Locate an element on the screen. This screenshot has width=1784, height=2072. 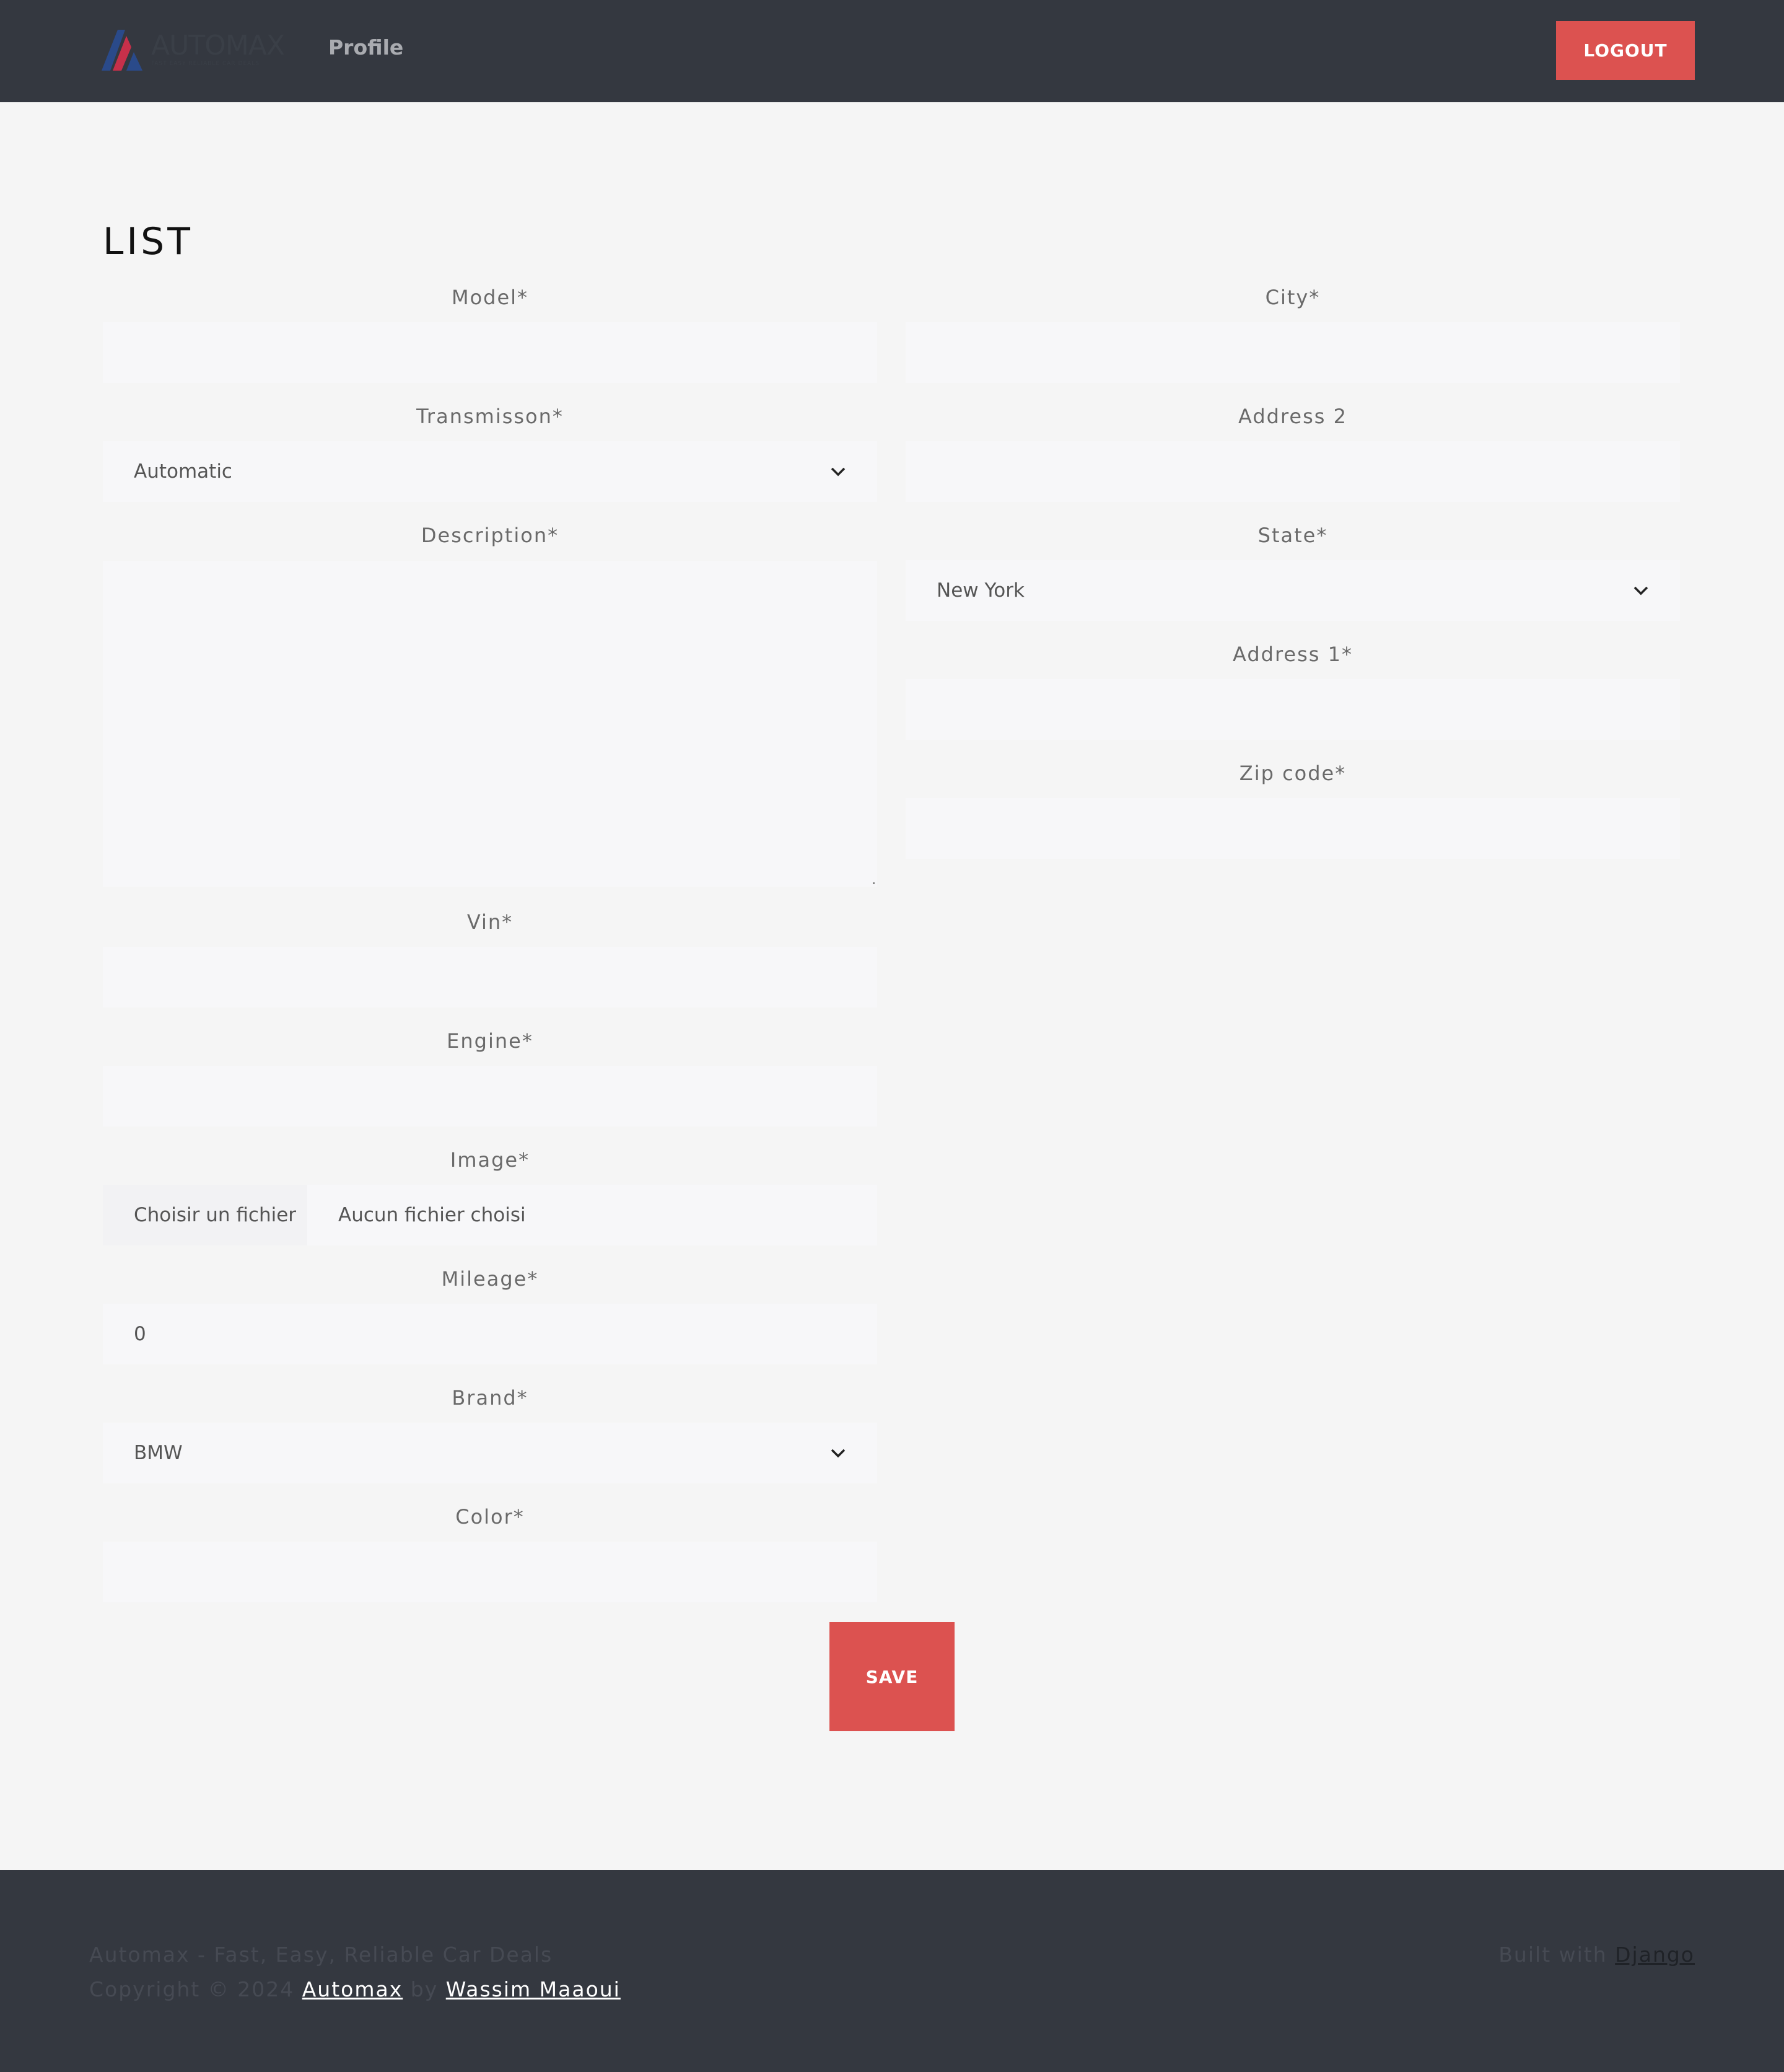
copyright-prefix: Copyright © 2024 is located at coordinates (192, 1989).